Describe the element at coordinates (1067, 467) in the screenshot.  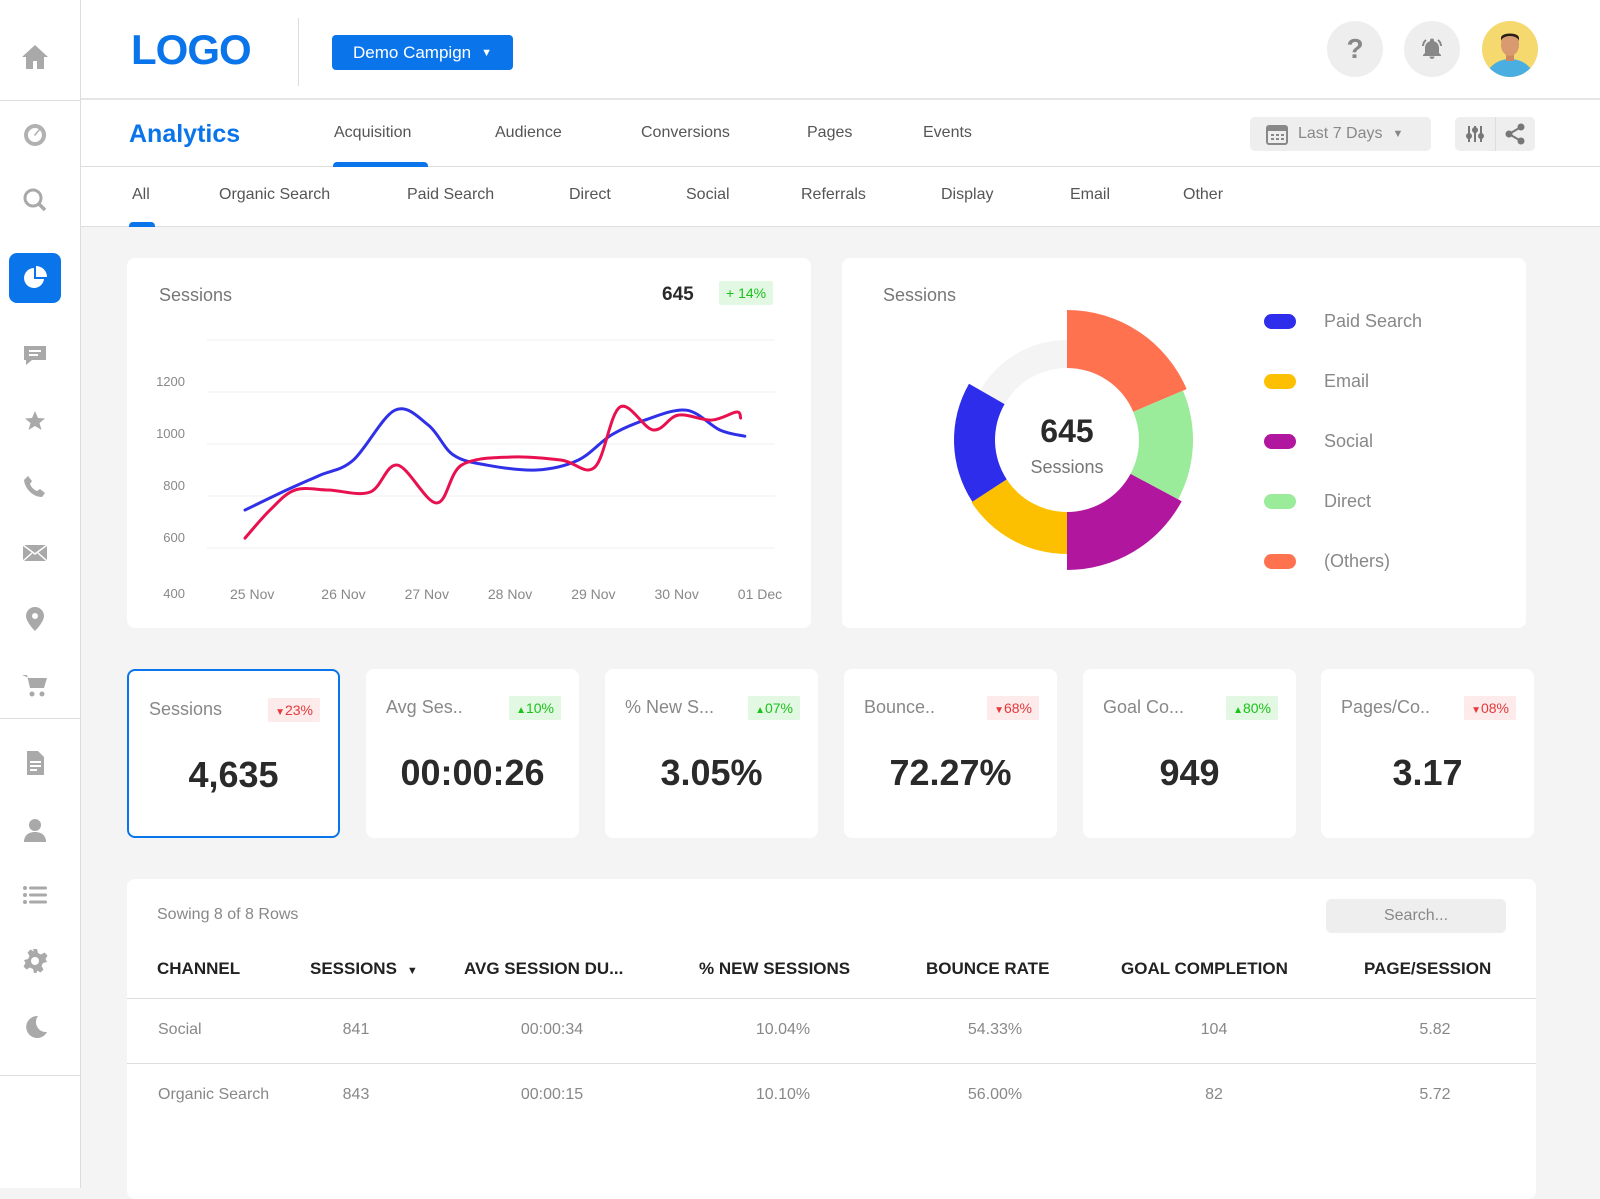
I see `donut-center-label: Sessions` at that location.